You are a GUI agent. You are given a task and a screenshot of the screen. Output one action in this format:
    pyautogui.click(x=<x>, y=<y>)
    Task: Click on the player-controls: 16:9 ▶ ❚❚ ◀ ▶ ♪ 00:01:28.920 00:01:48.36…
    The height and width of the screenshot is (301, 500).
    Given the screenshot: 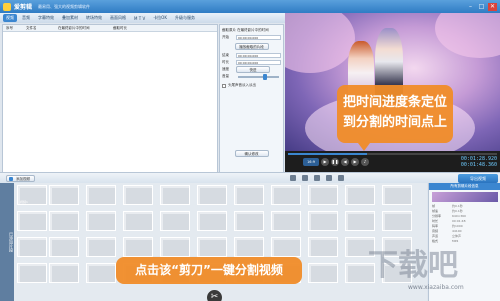 What is the action you would take?
    pyautogui.click(x=392, y=161)
    